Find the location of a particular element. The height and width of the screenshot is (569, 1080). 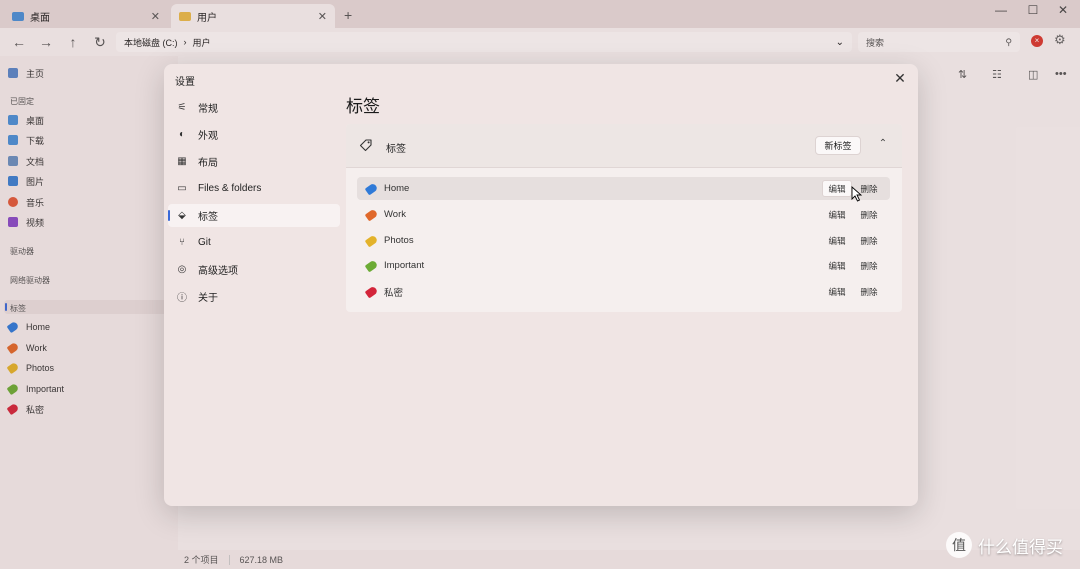

tags-card-header: 标签 新标签 ⌃ is located at coordinates (624, 146).